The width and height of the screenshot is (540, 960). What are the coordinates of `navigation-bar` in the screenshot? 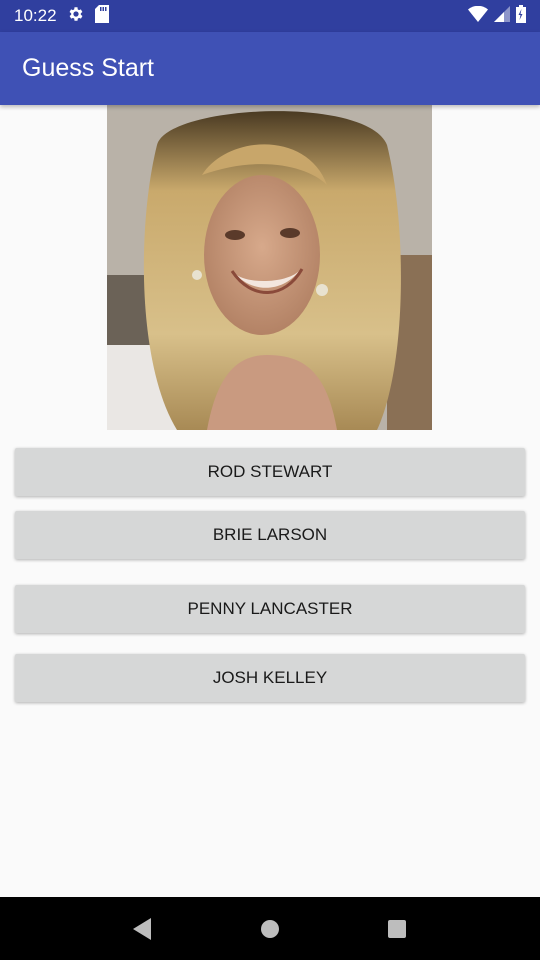 It's located at (270, 928).